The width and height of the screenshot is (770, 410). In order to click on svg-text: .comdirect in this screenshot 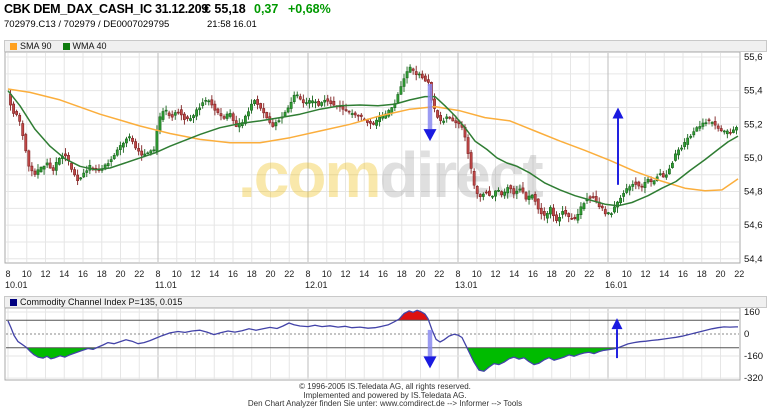, I will do `click(390, 175)`.